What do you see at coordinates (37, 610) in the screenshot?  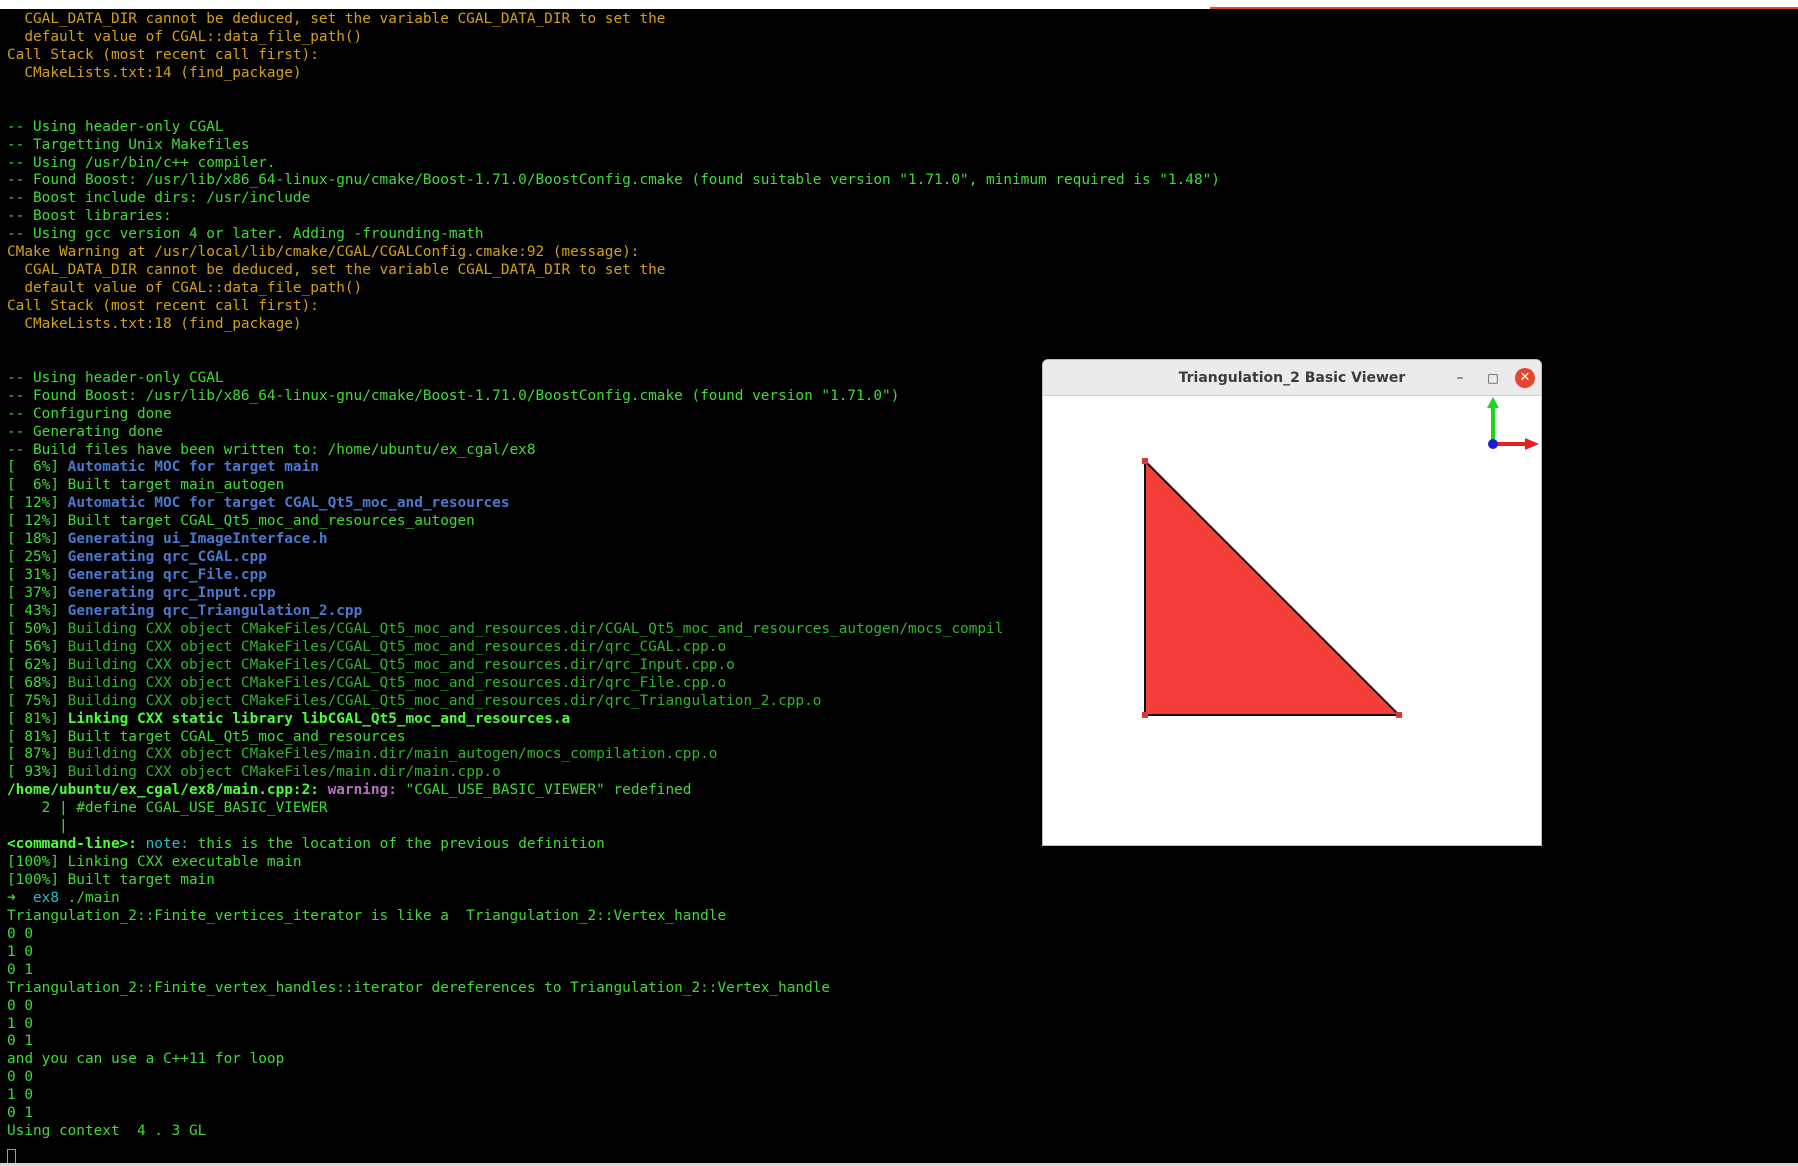 I see `terminal-text: [ 43%]` at bounding box center [37, 610].